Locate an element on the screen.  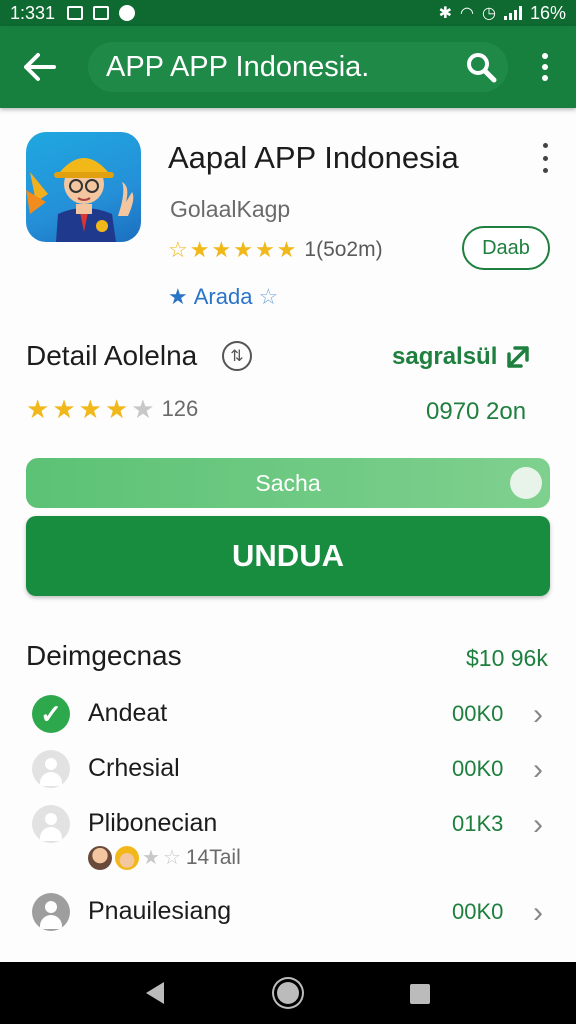
back-button is located at coordinates (40, 67).